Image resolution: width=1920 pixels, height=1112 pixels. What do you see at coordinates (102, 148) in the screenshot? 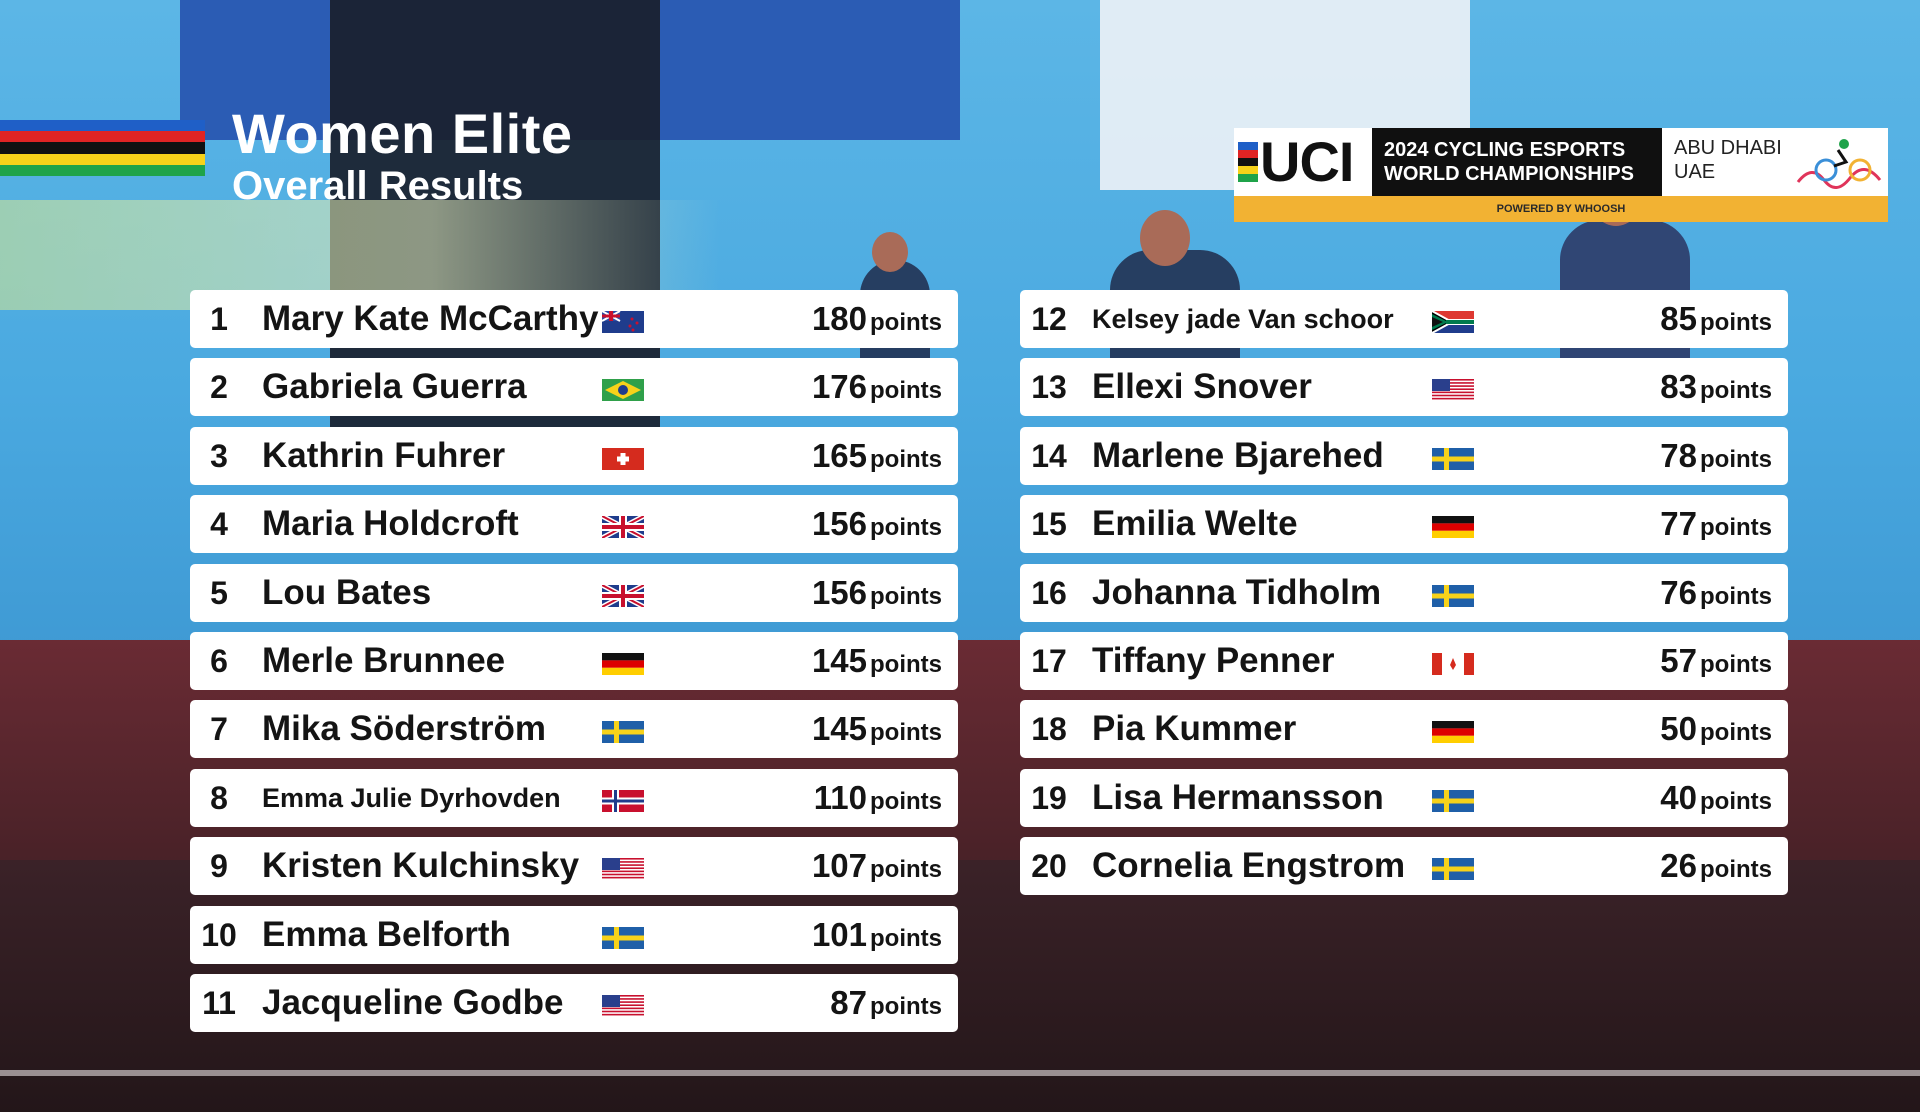
I see `rainbow-stripes` at bounding box center [102, 148].